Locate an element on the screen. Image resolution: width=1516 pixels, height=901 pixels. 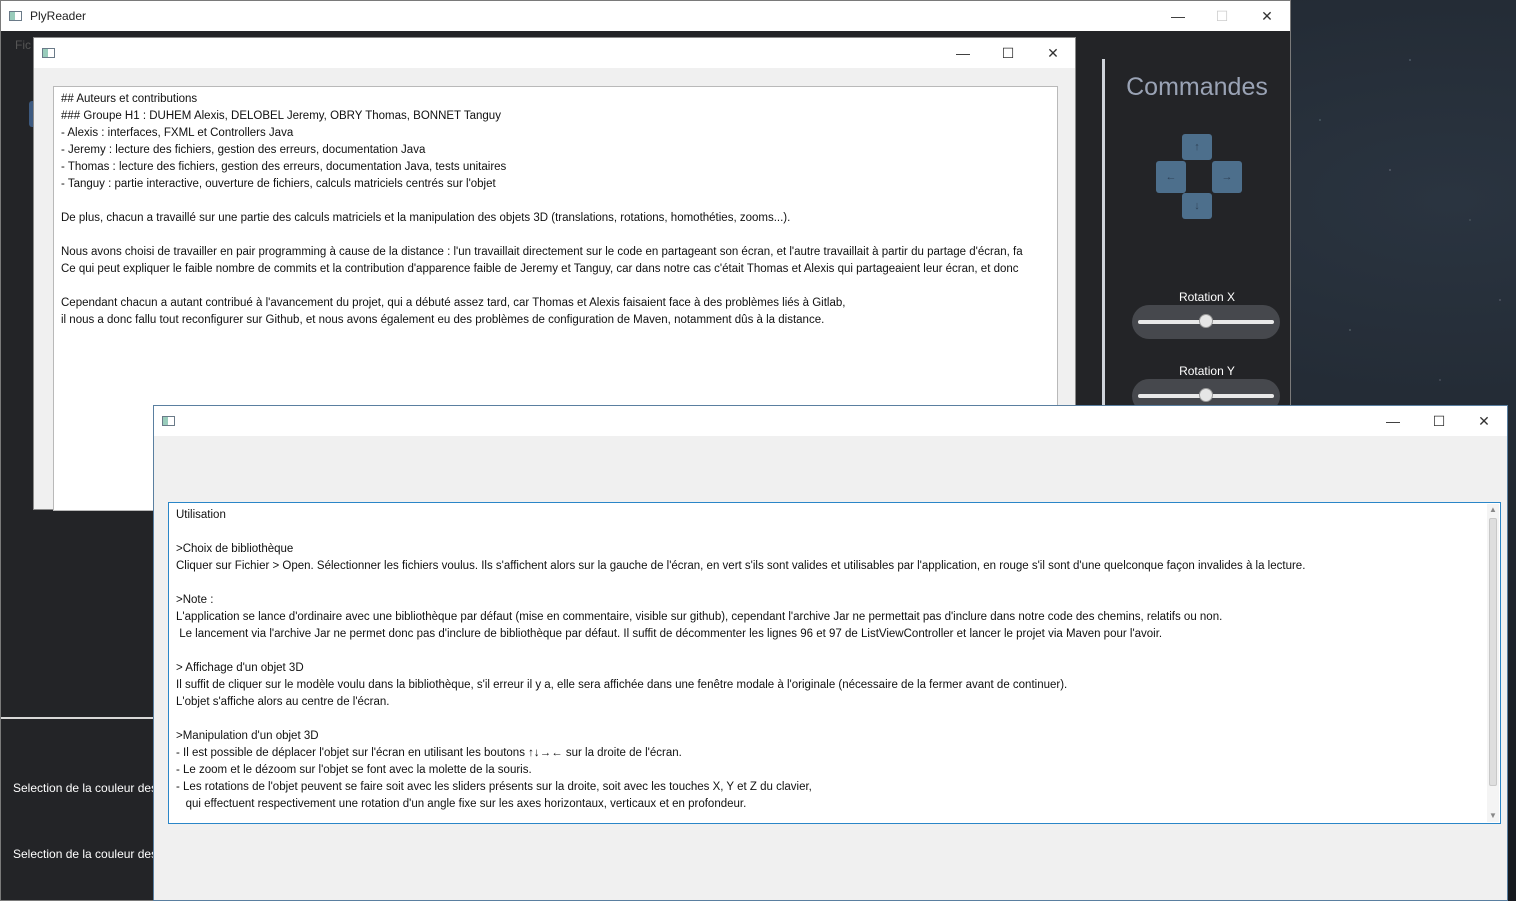
rotation-y-label: Rotation Y is located at coordinates (1207, 371).